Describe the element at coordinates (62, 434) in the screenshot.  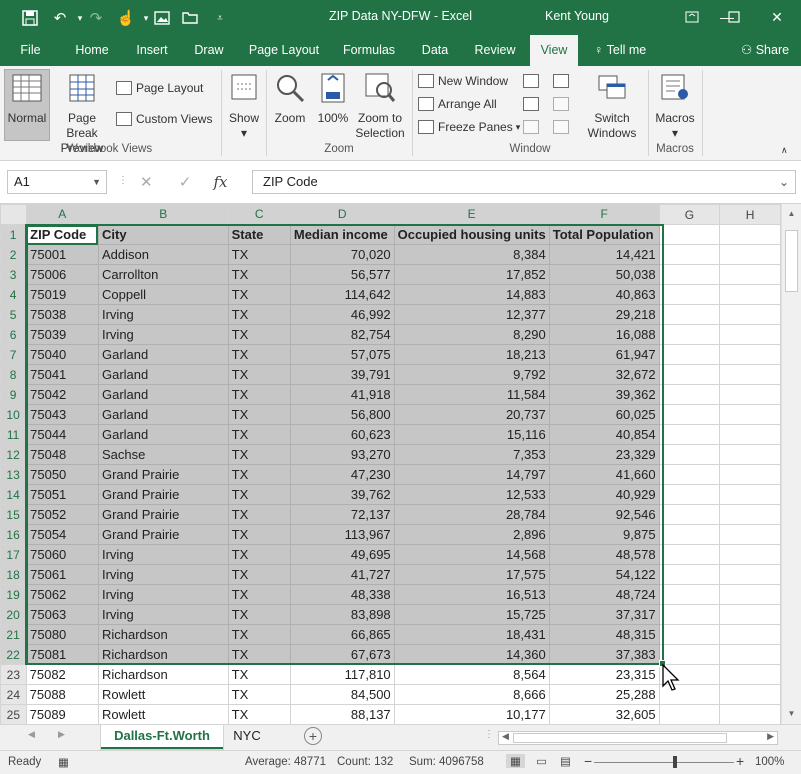
I see `data-cell: 75044` at that location.